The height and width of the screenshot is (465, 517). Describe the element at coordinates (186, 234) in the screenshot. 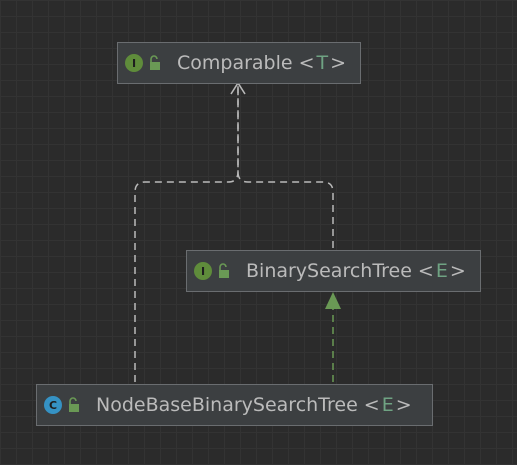

I see `edge-nodebase-to-comparable` at that location.